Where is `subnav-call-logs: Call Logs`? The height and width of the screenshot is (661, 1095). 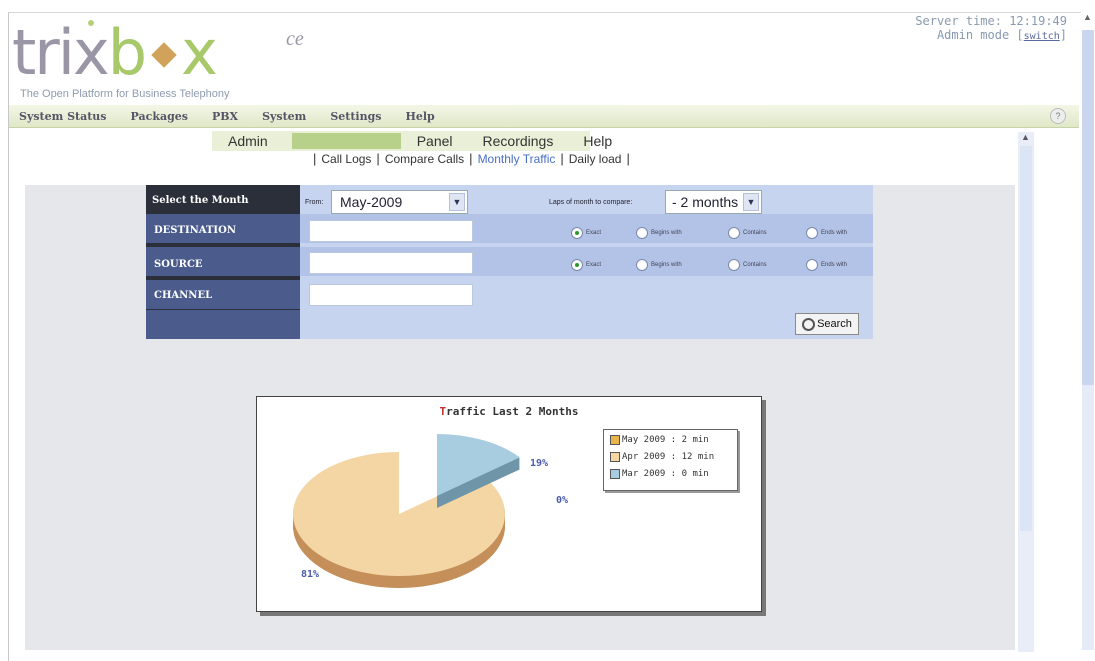 subnav-call-logs: Call Logs is located at coordinates (346, 159).